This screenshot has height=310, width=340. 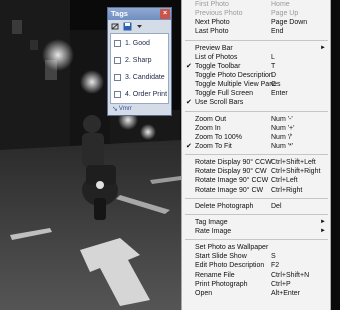 I want to click on menu-item: Delete Photograph Del, so click(x=256, y=206).